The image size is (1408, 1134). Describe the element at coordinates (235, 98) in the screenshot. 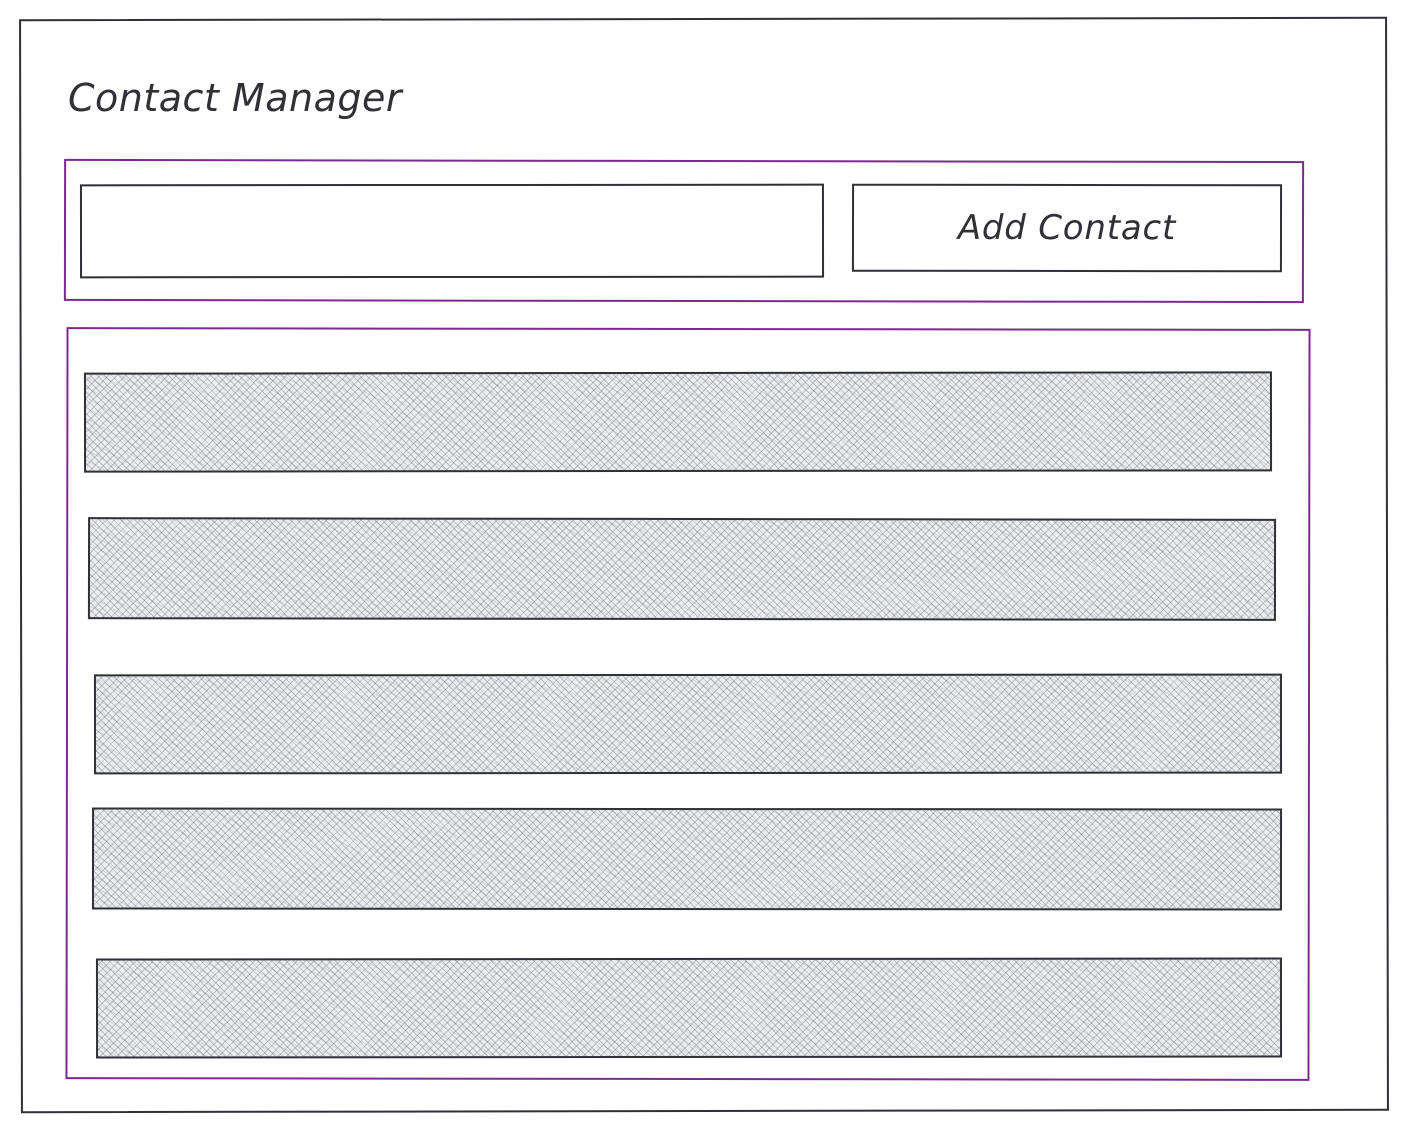

I see `page-title: Contact Manager` at that location.